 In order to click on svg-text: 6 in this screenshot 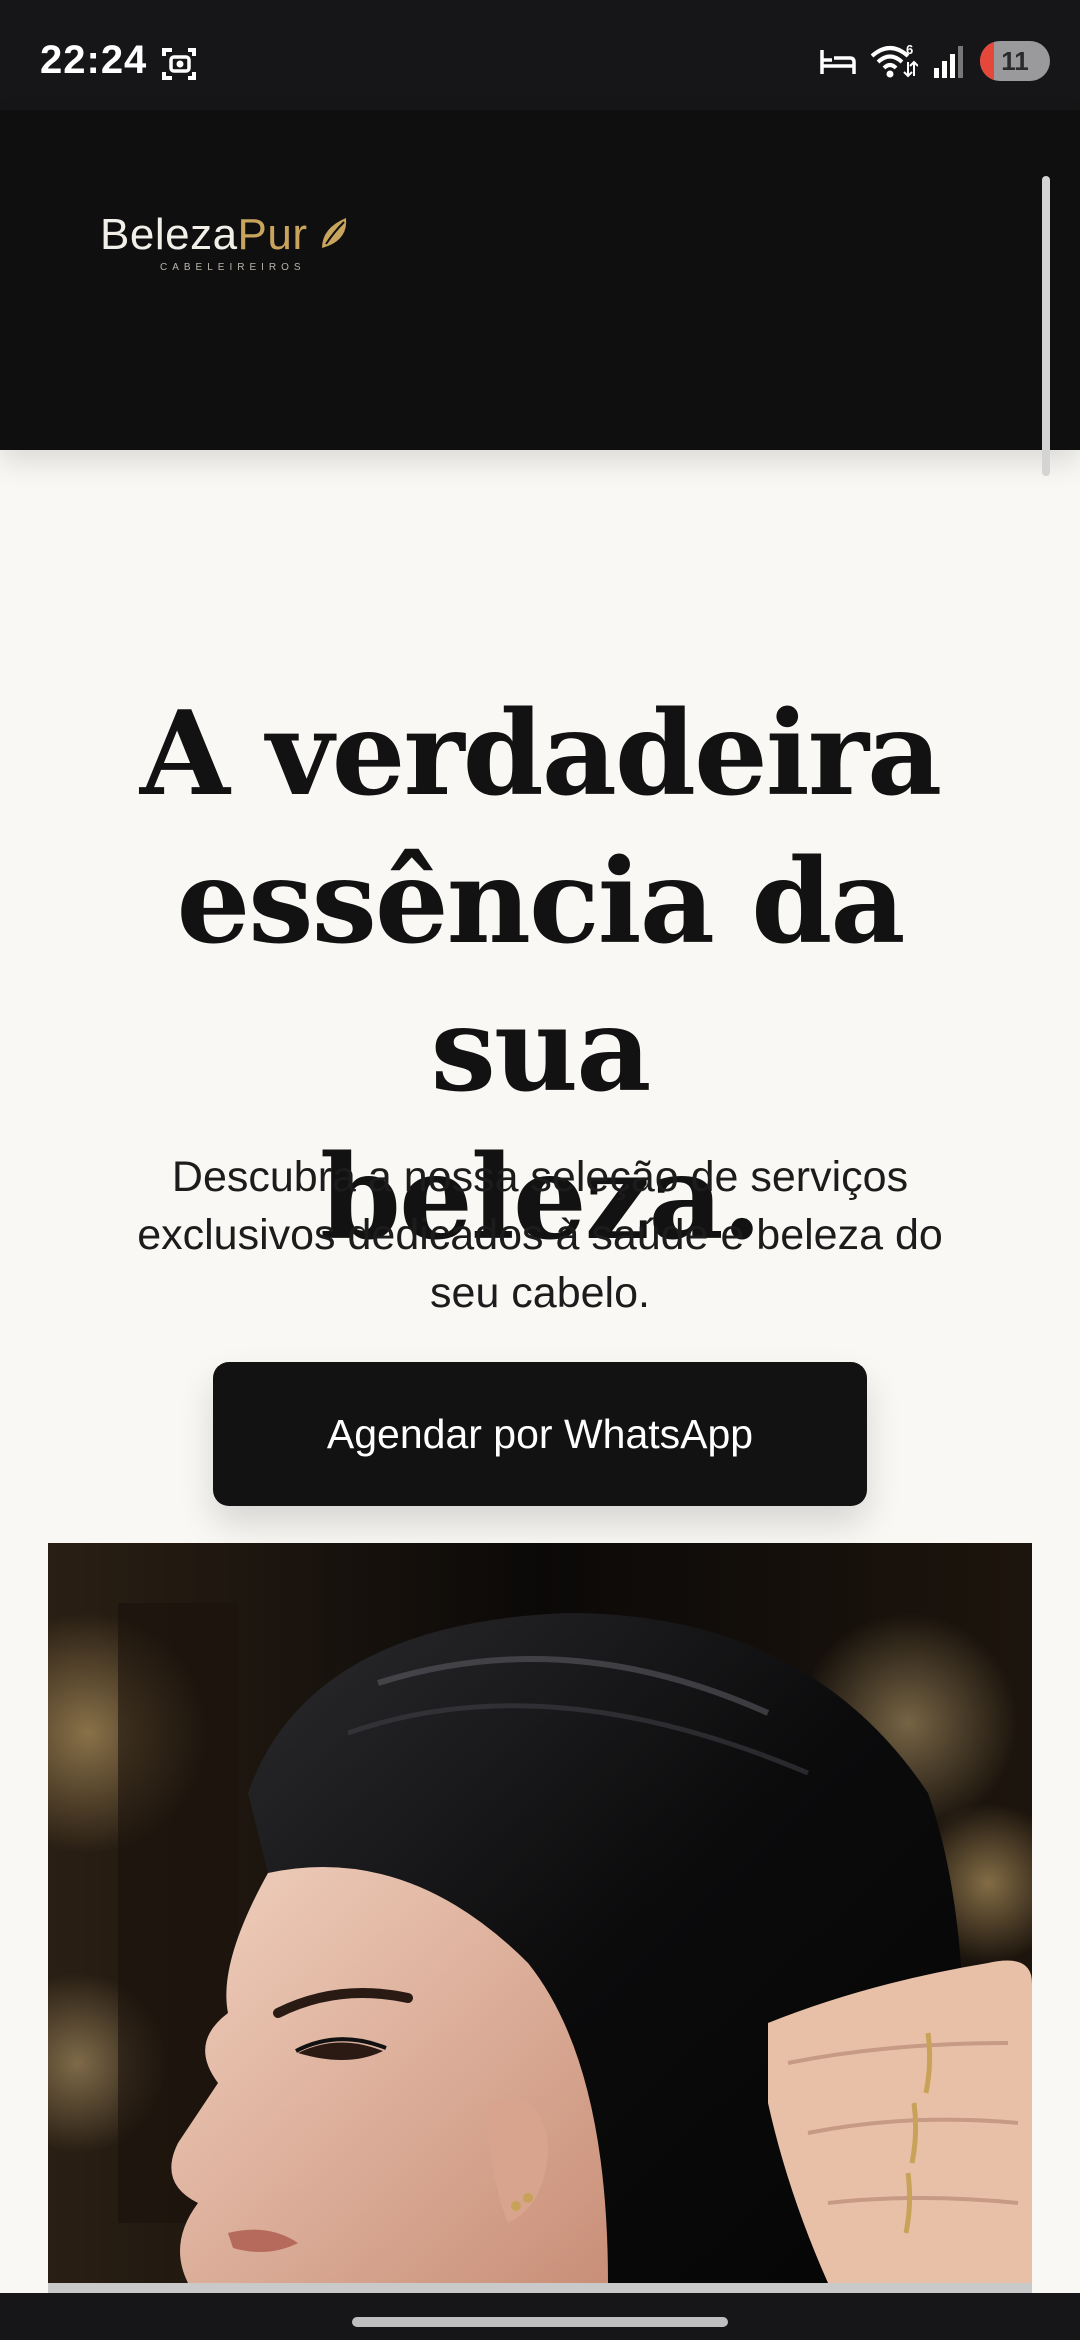, I will do `click(909, 49)`.